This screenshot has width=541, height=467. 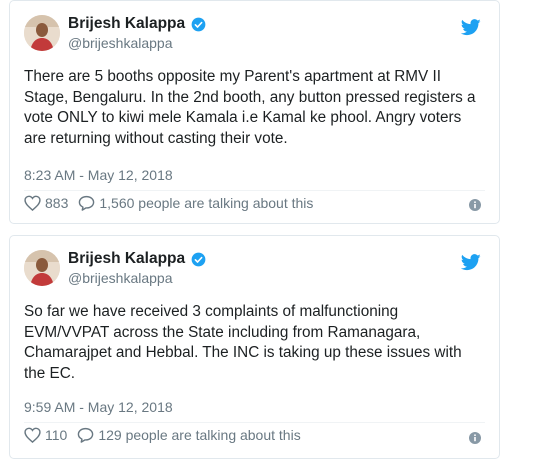 I want to click on like-count: 110, so click(x=56, y=435).